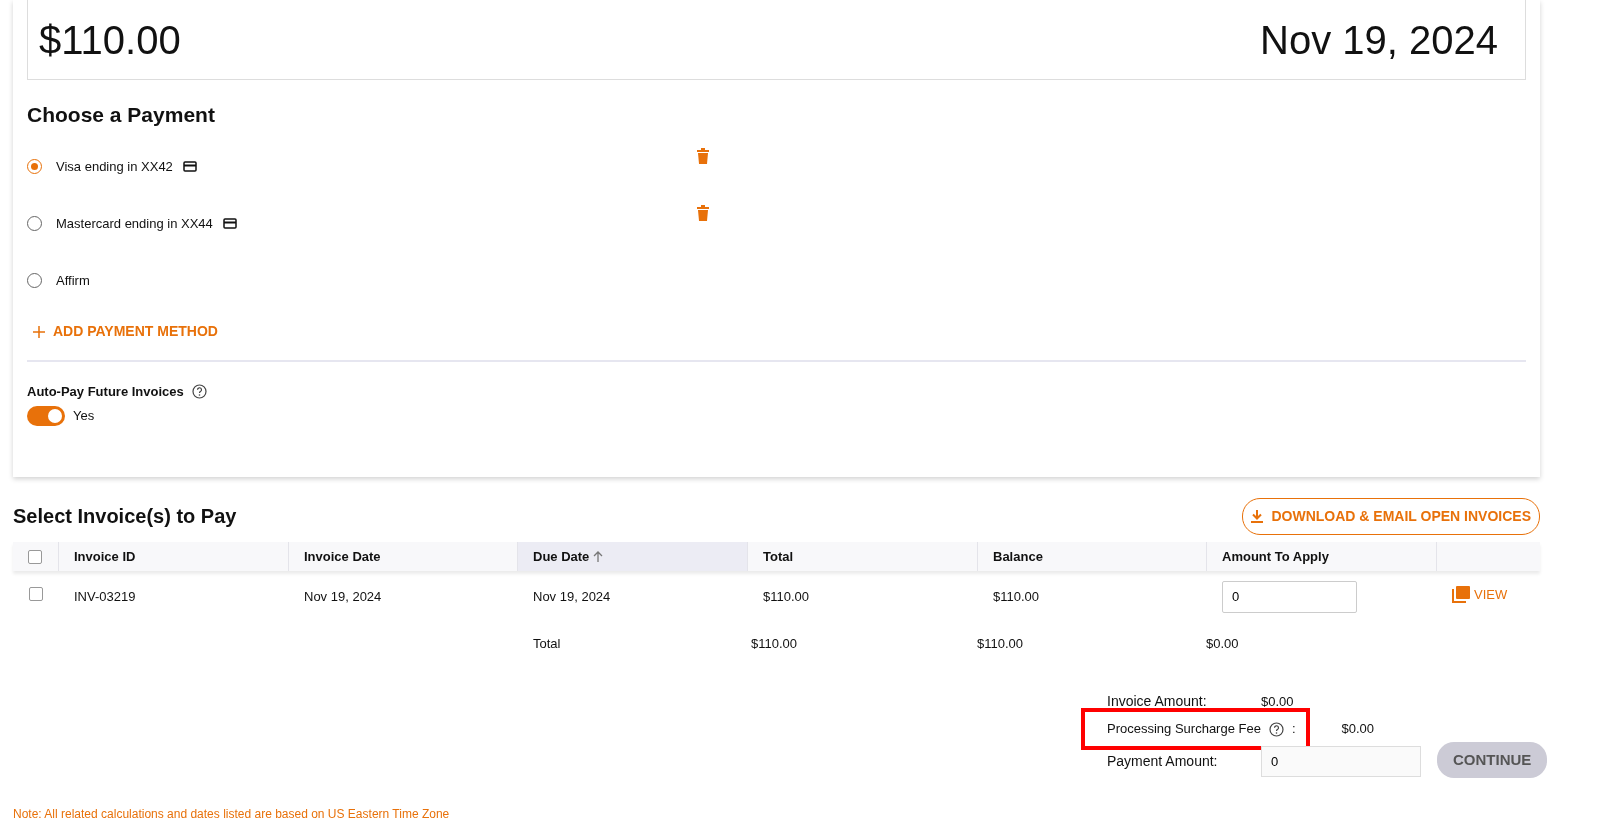 Image resolution: width=1600 pixels, height=830 pixels. I want to click on section-heading: Choose a Payment, so click(121, 115).